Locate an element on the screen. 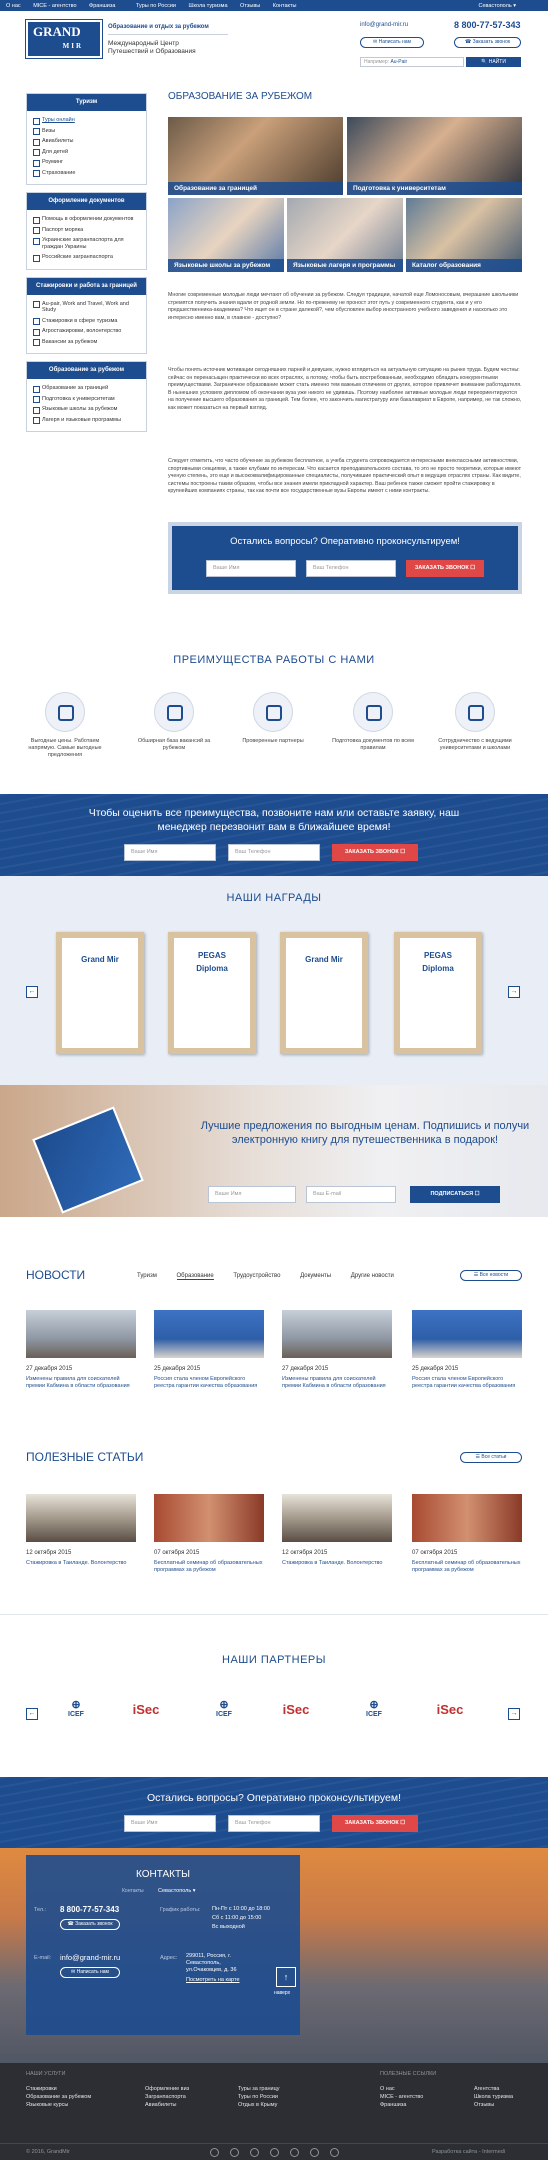 This screenshot has width=548, height=2160. subscribe-button: ПОДПИСАТЬСЯ ☐ is located at coordinates (455, 1194).